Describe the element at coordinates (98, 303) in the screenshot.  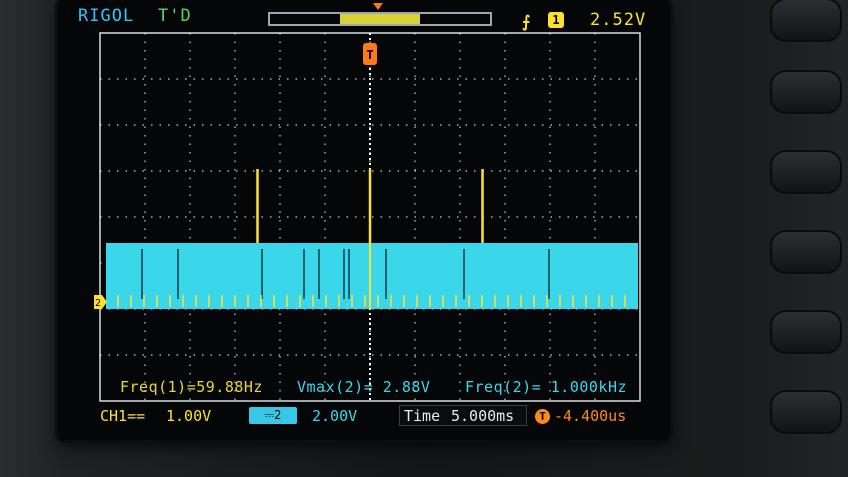
I see `ch2-ground-marker-label: 2` at that location.